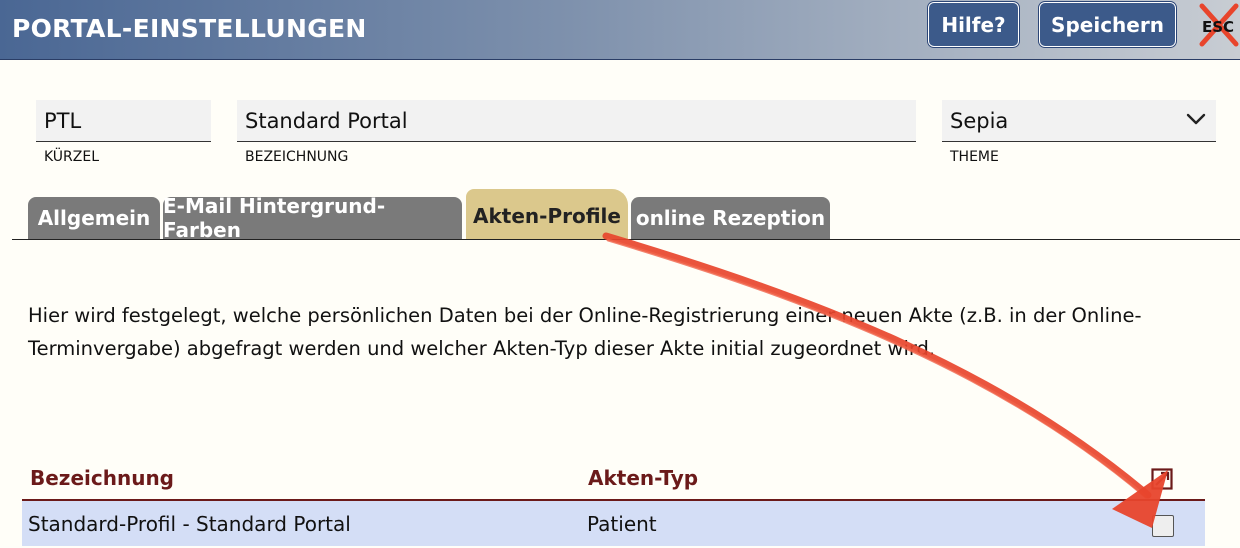 This screenshot has width=1240, height=548. What do you see at coordinates (189, 524) in the screenshot?
I see `row-bezeichnung: Standard-Profil - Standard Portal` at bounding box center [189, 524].